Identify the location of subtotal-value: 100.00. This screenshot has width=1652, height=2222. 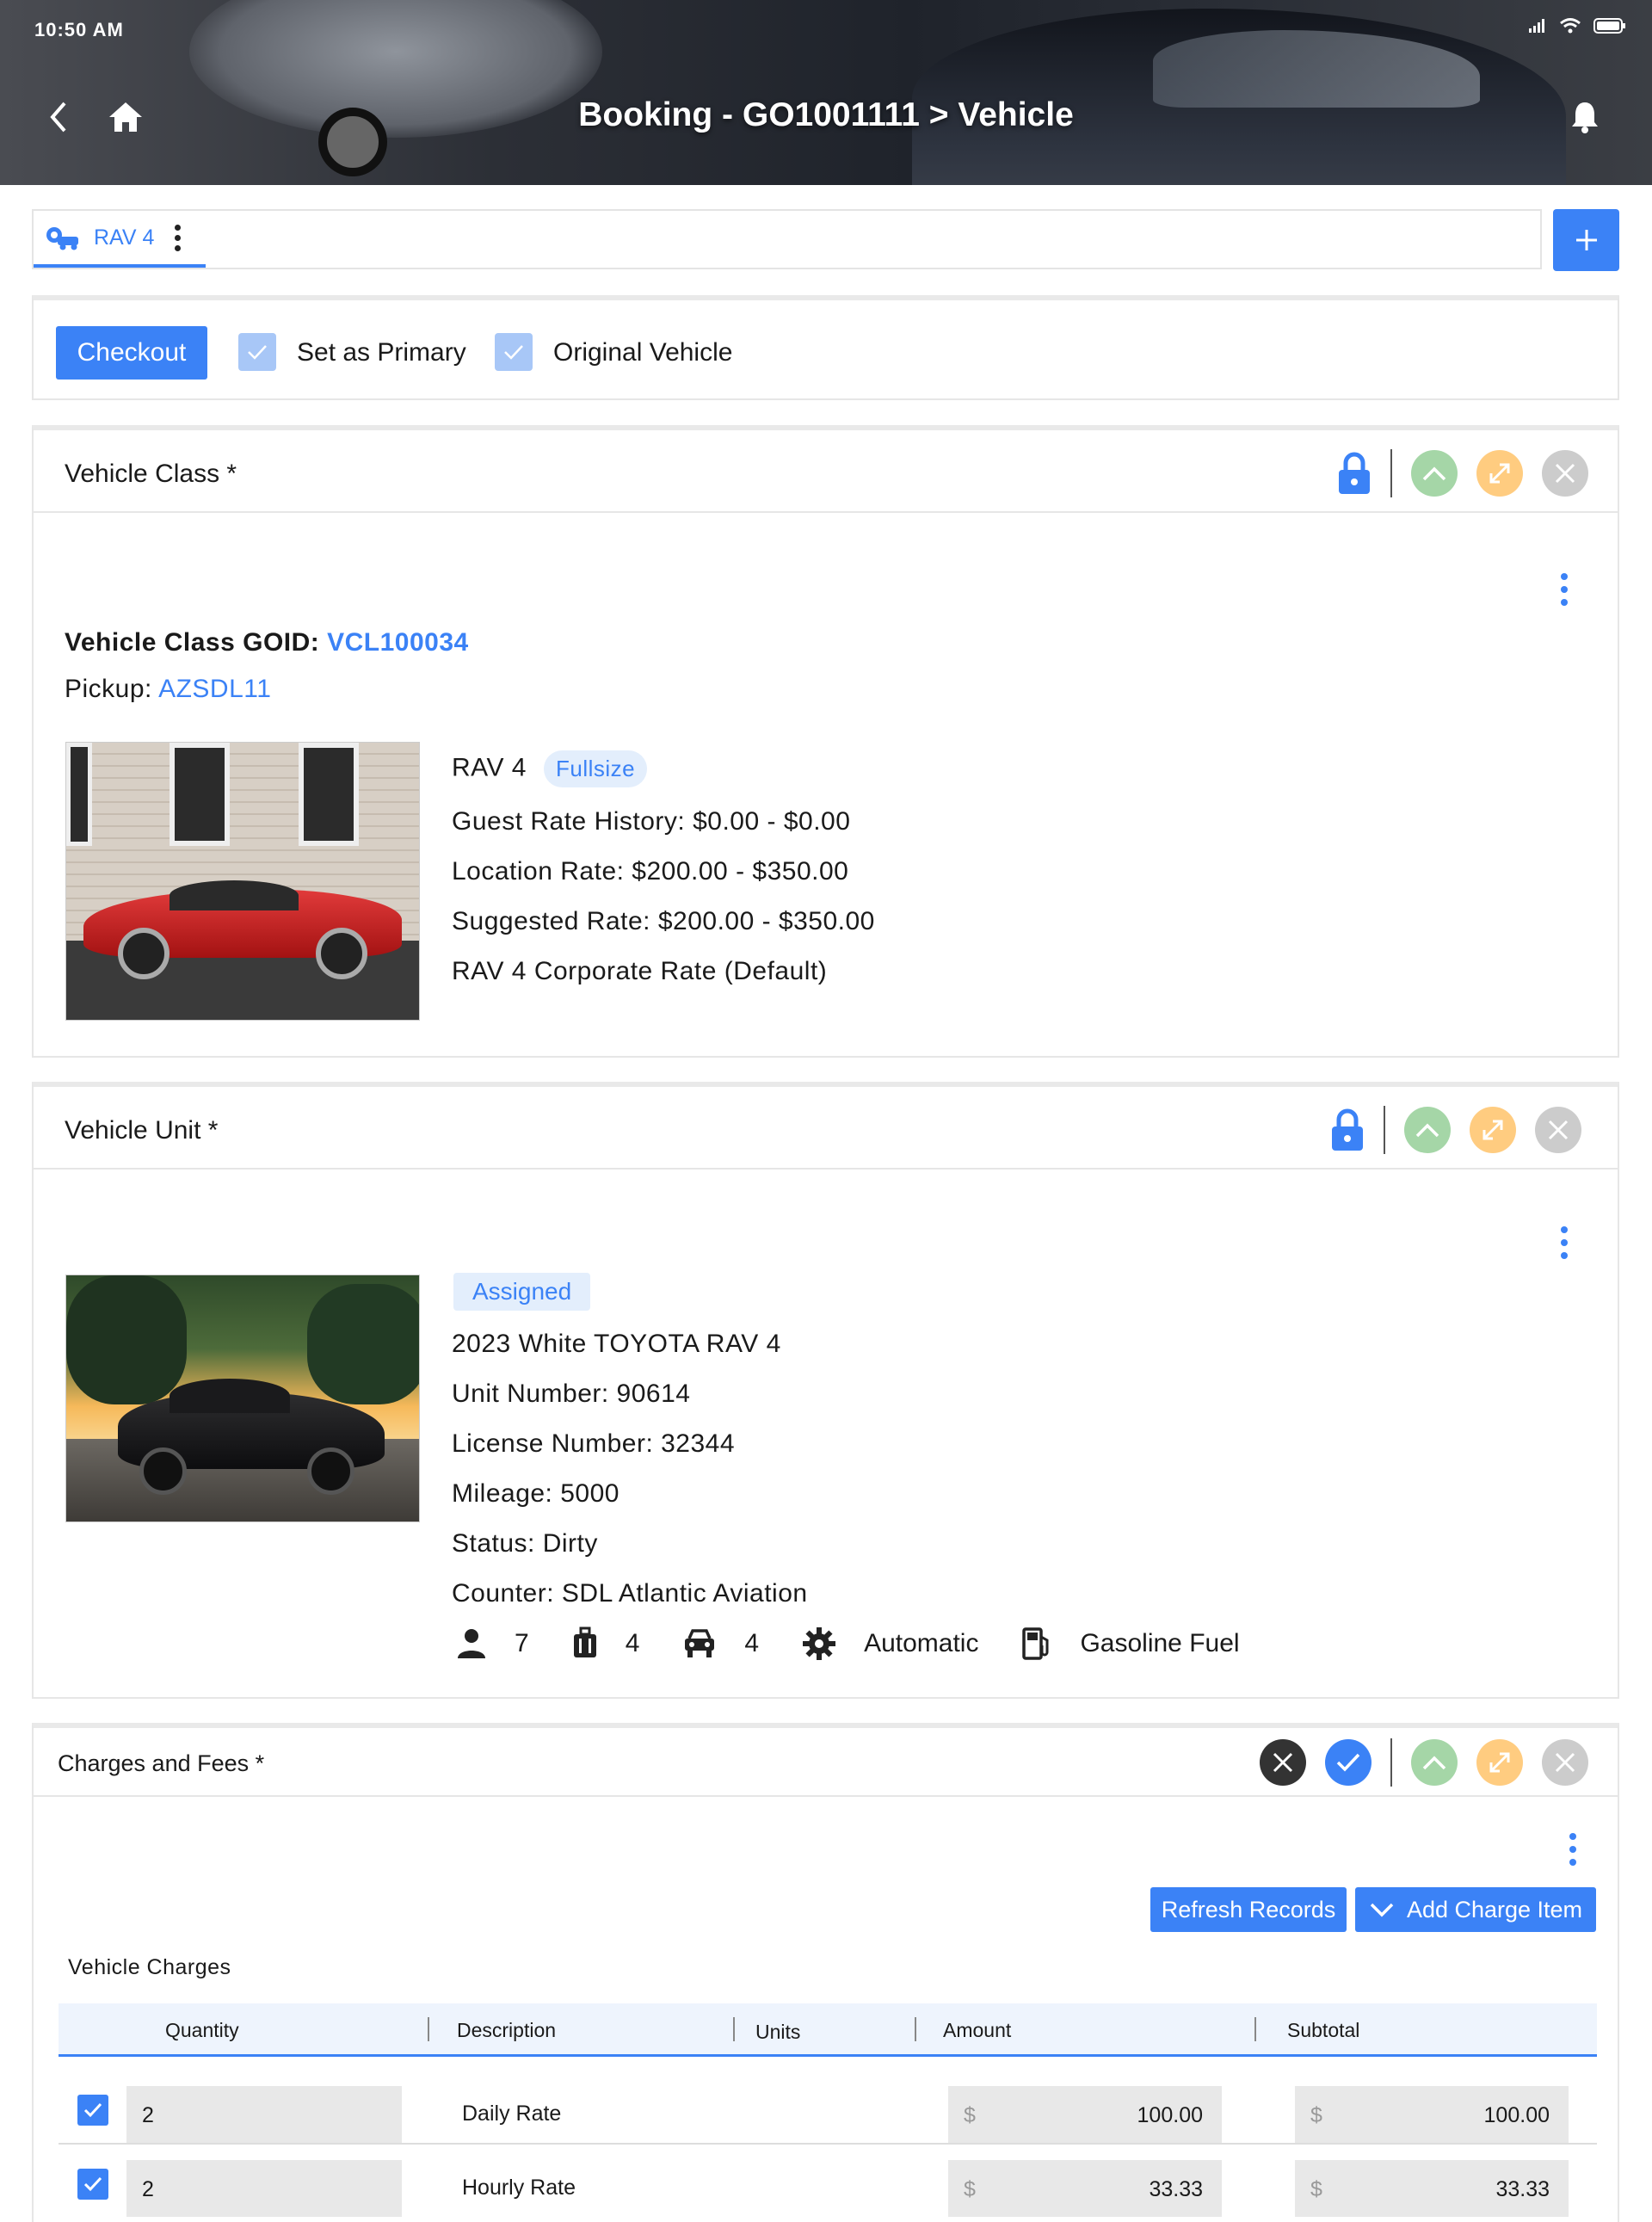
(1516, 2115).